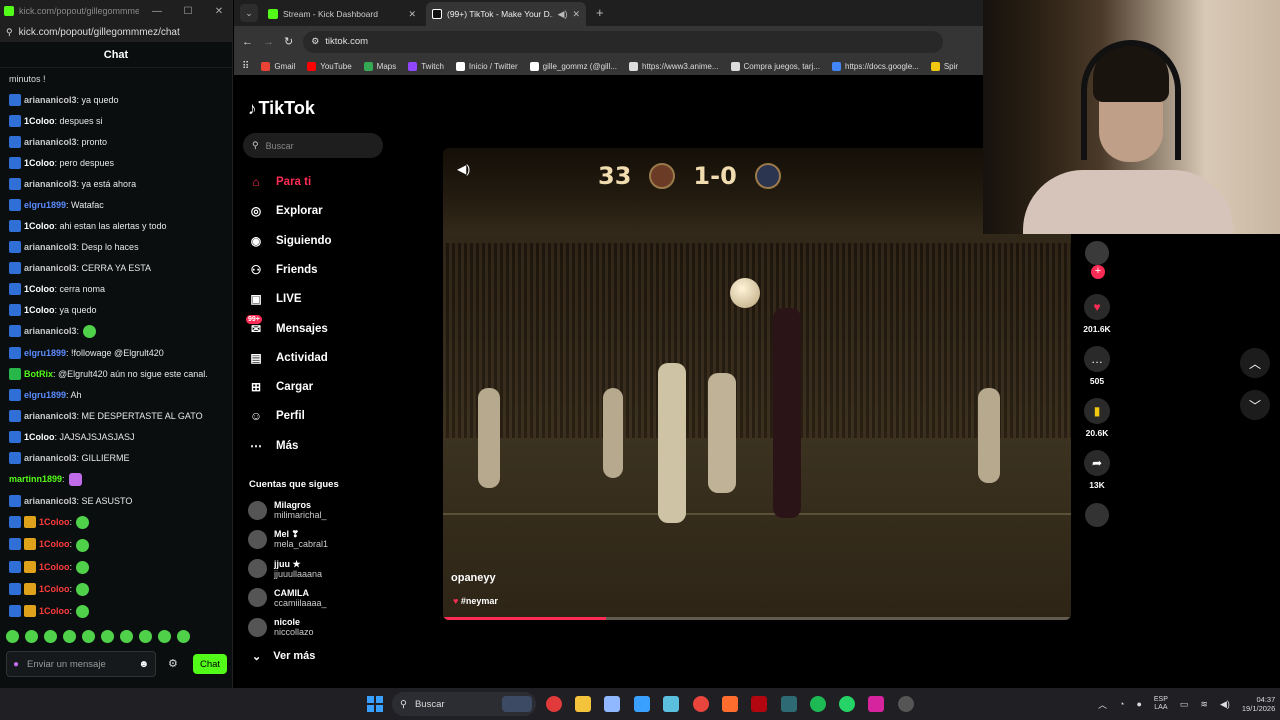  What do you see at coordinates (278, 66) in the screenshot?
I see `bookmark-gmail: Gmail` at bounding box center [278, 66].